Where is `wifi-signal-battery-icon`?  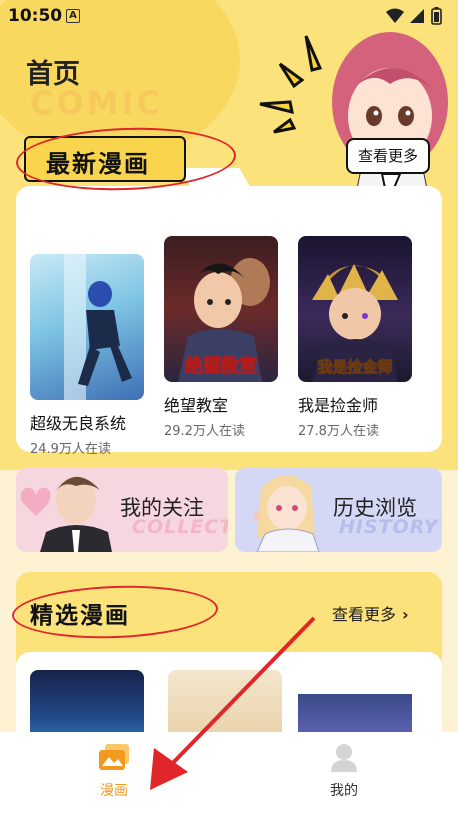 wifi-signal-battery-icon is located at coordinates (414, 16).